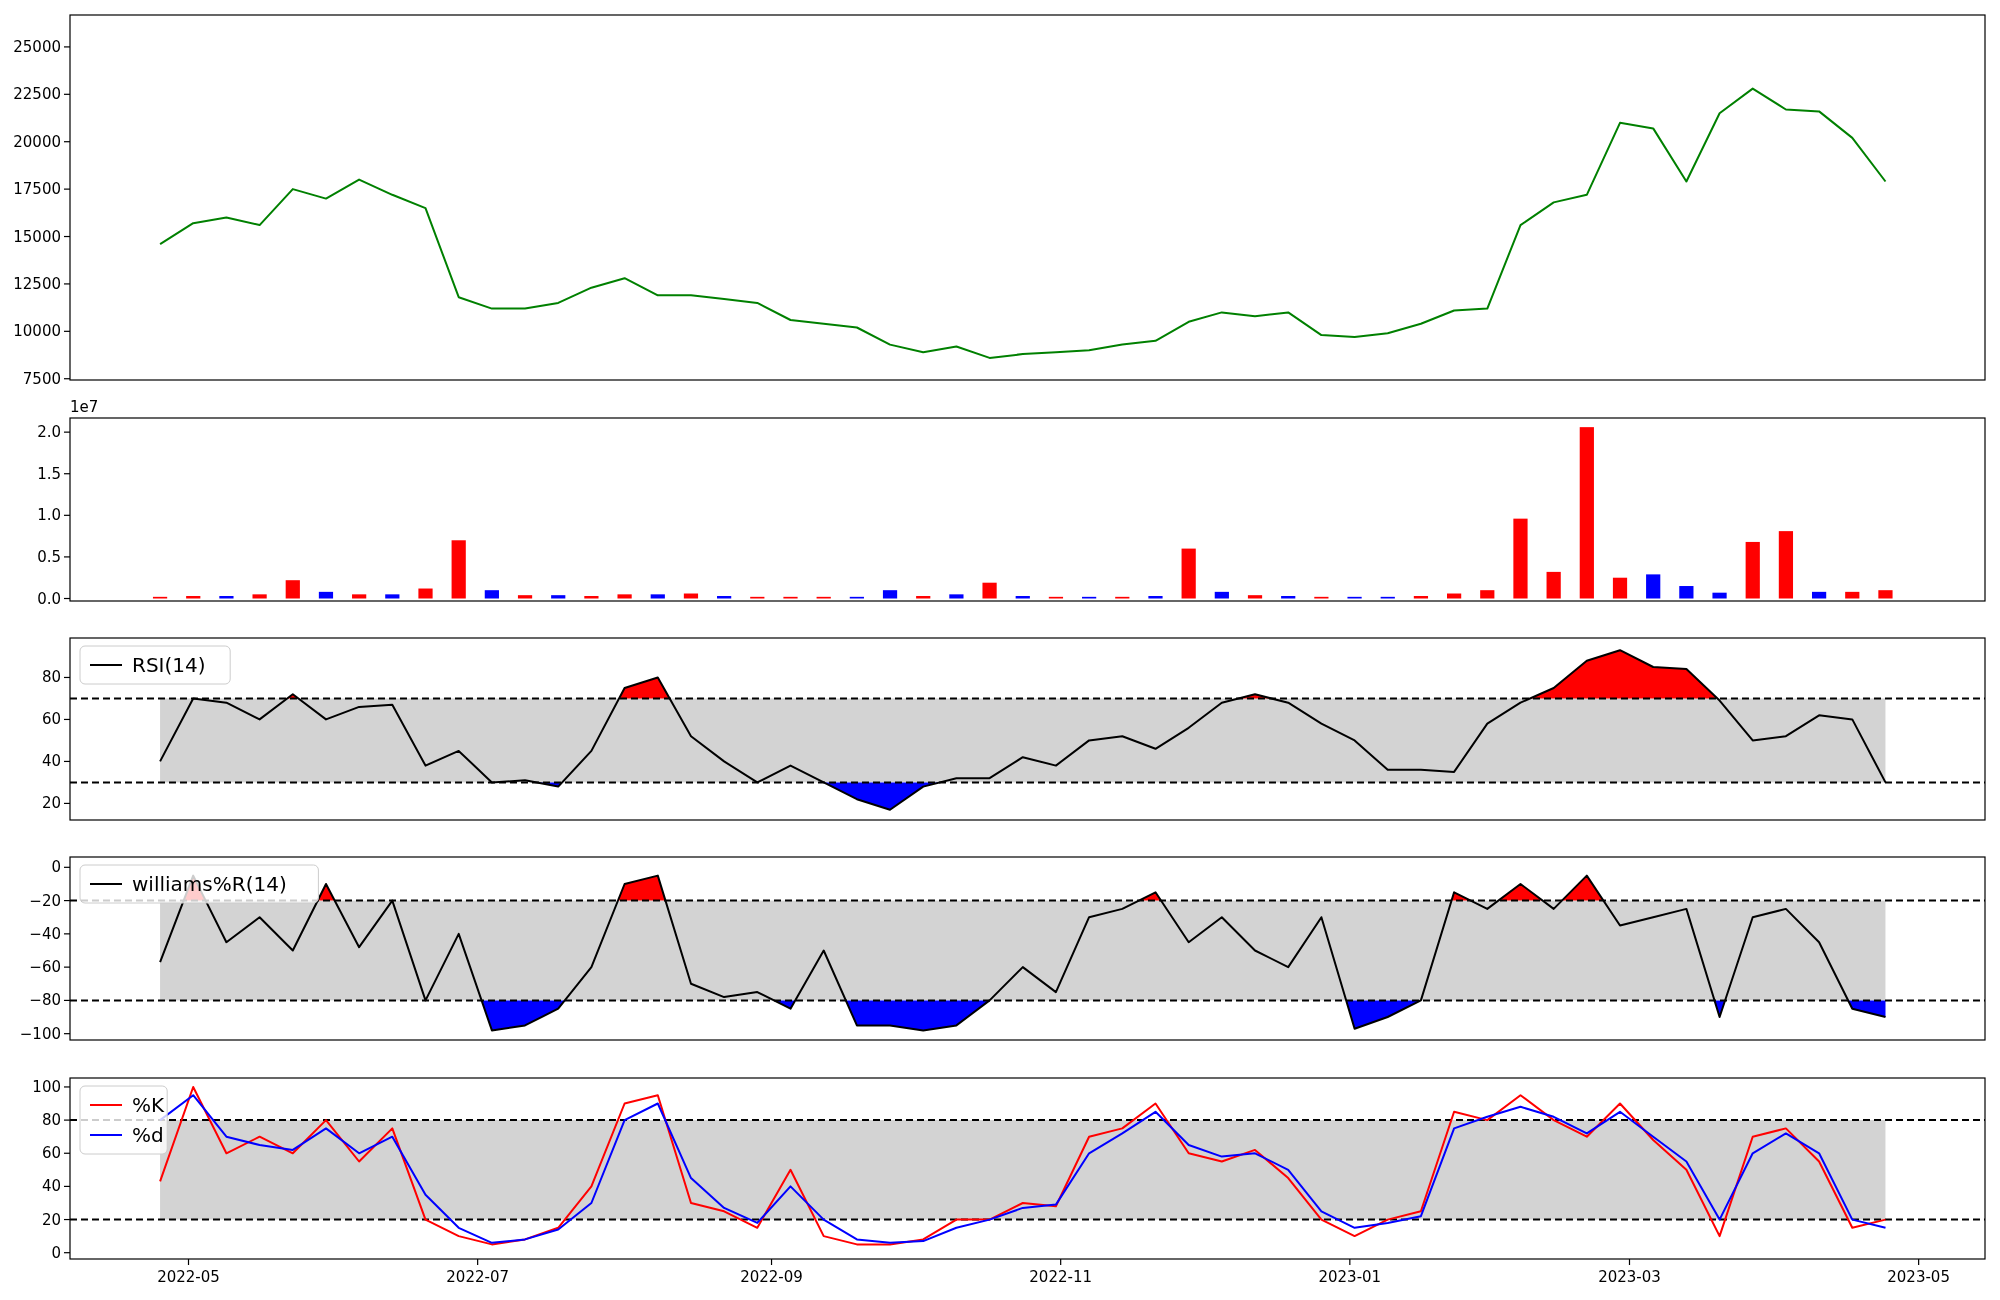  Describe the element at coordinates (1350, 1277) in the screenshot. I see `x-tick-label: 2023-01` at that location.